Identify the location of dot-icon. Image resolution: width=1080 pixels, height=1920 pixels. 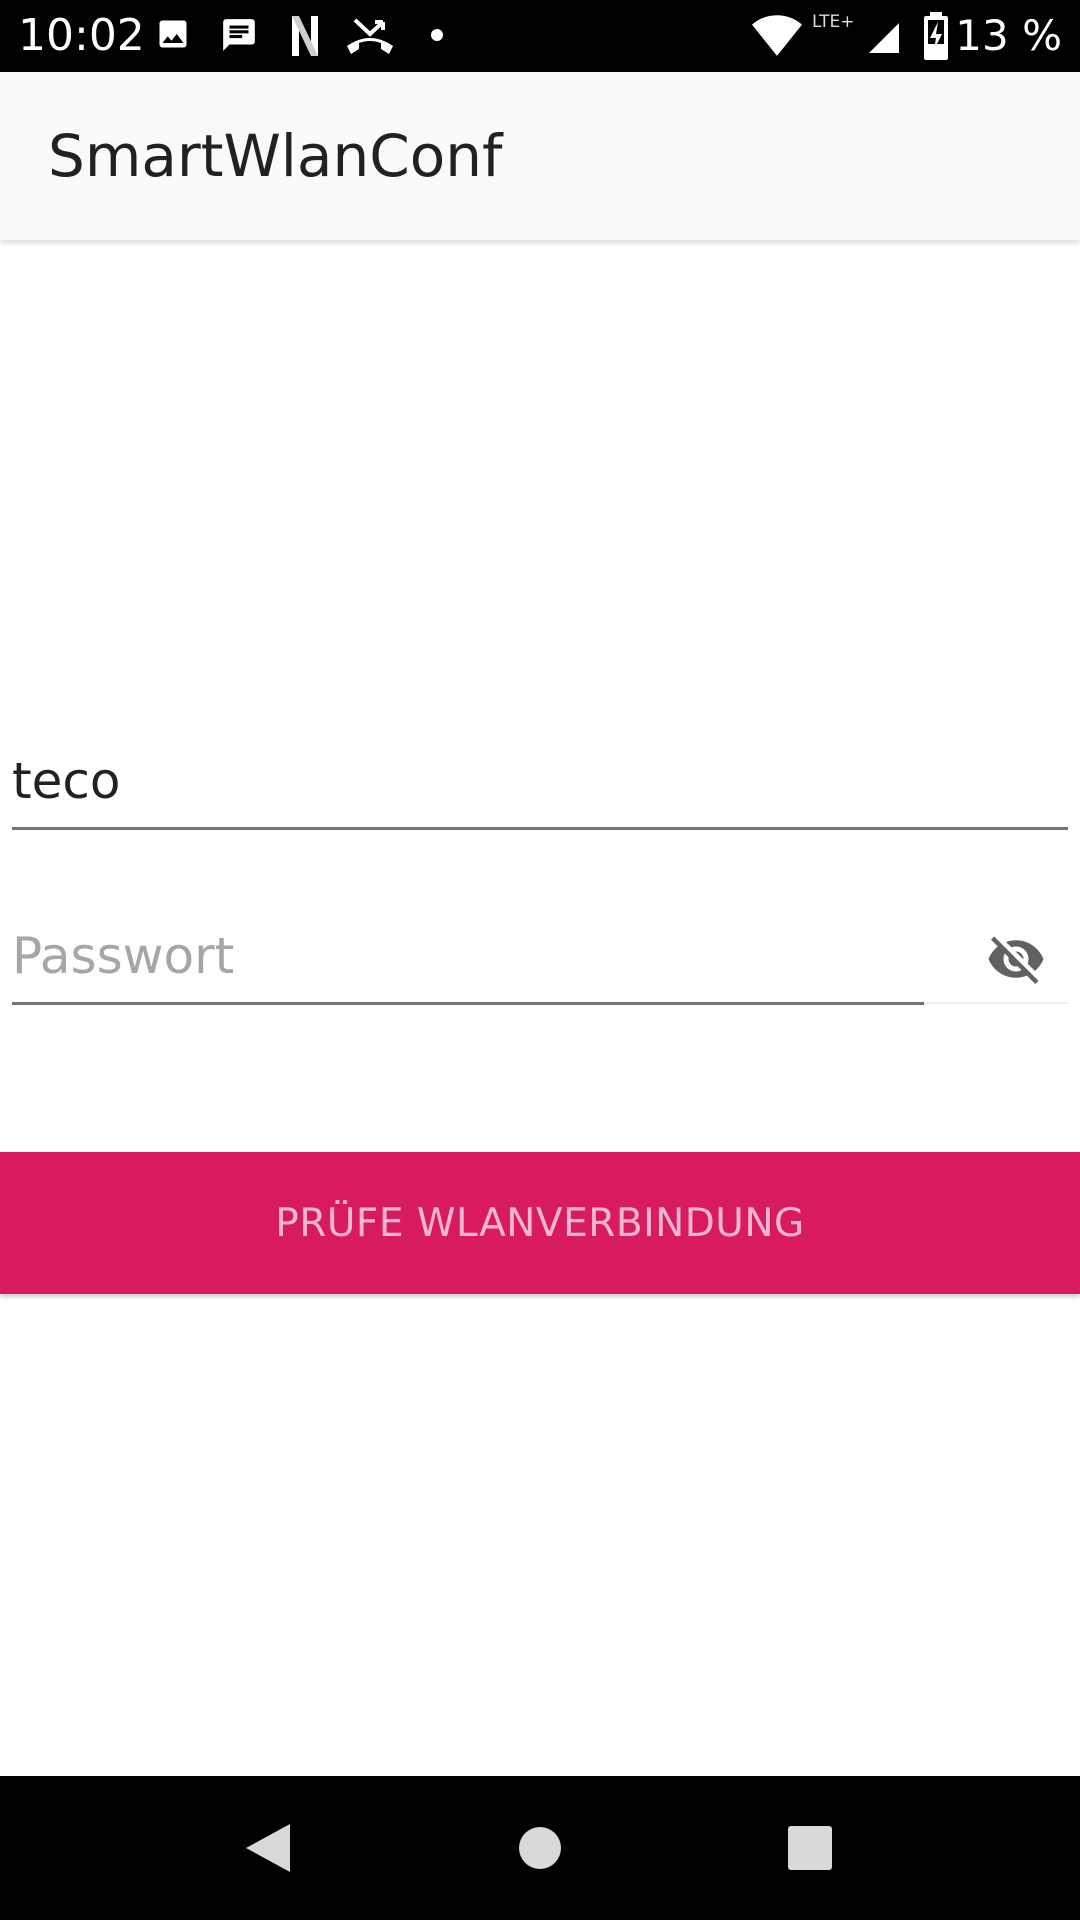
(437, 37).